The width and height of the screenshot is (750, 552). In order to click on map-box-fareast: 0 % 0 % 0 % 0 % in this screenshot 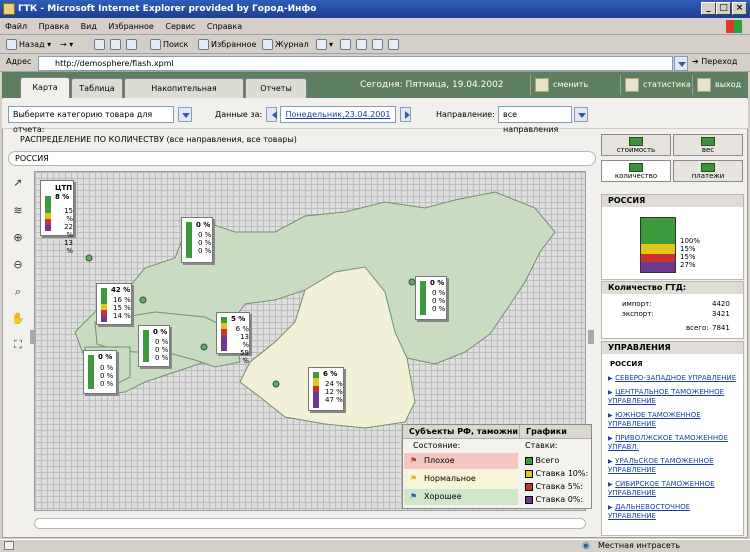, I will do `click(431, 298)`.